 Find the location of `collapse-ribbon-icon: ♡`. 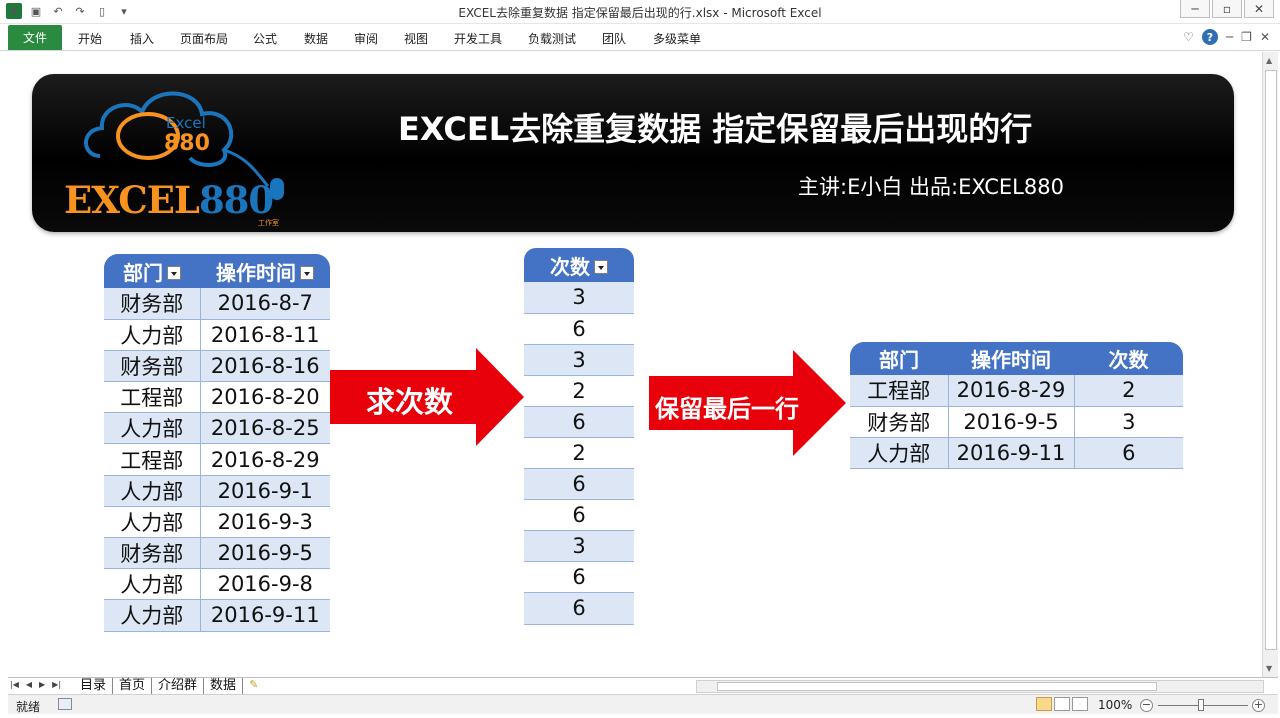

collapse-ribbon-icon: ♡ is located at coordinates (1188, 37).